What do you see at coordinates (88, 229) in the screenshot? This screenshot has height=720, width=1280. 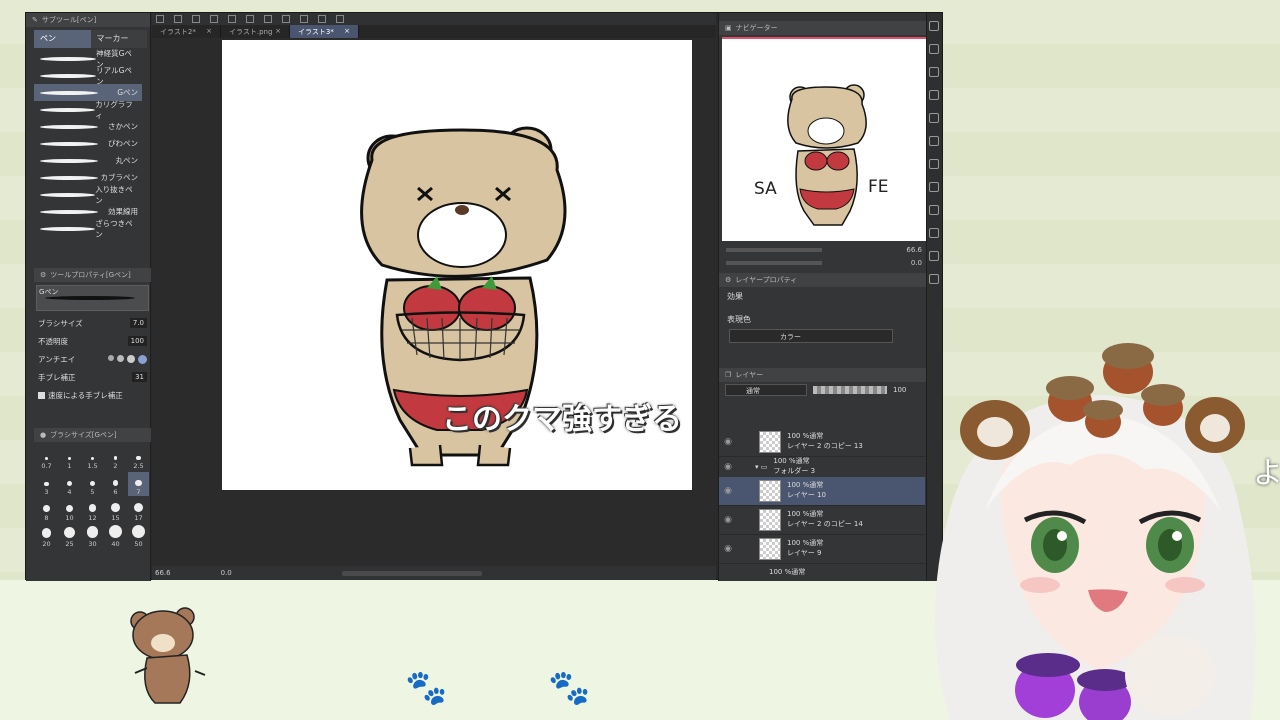 I see `brush-item: ざらつきペン` at bounding box center [88, 229].